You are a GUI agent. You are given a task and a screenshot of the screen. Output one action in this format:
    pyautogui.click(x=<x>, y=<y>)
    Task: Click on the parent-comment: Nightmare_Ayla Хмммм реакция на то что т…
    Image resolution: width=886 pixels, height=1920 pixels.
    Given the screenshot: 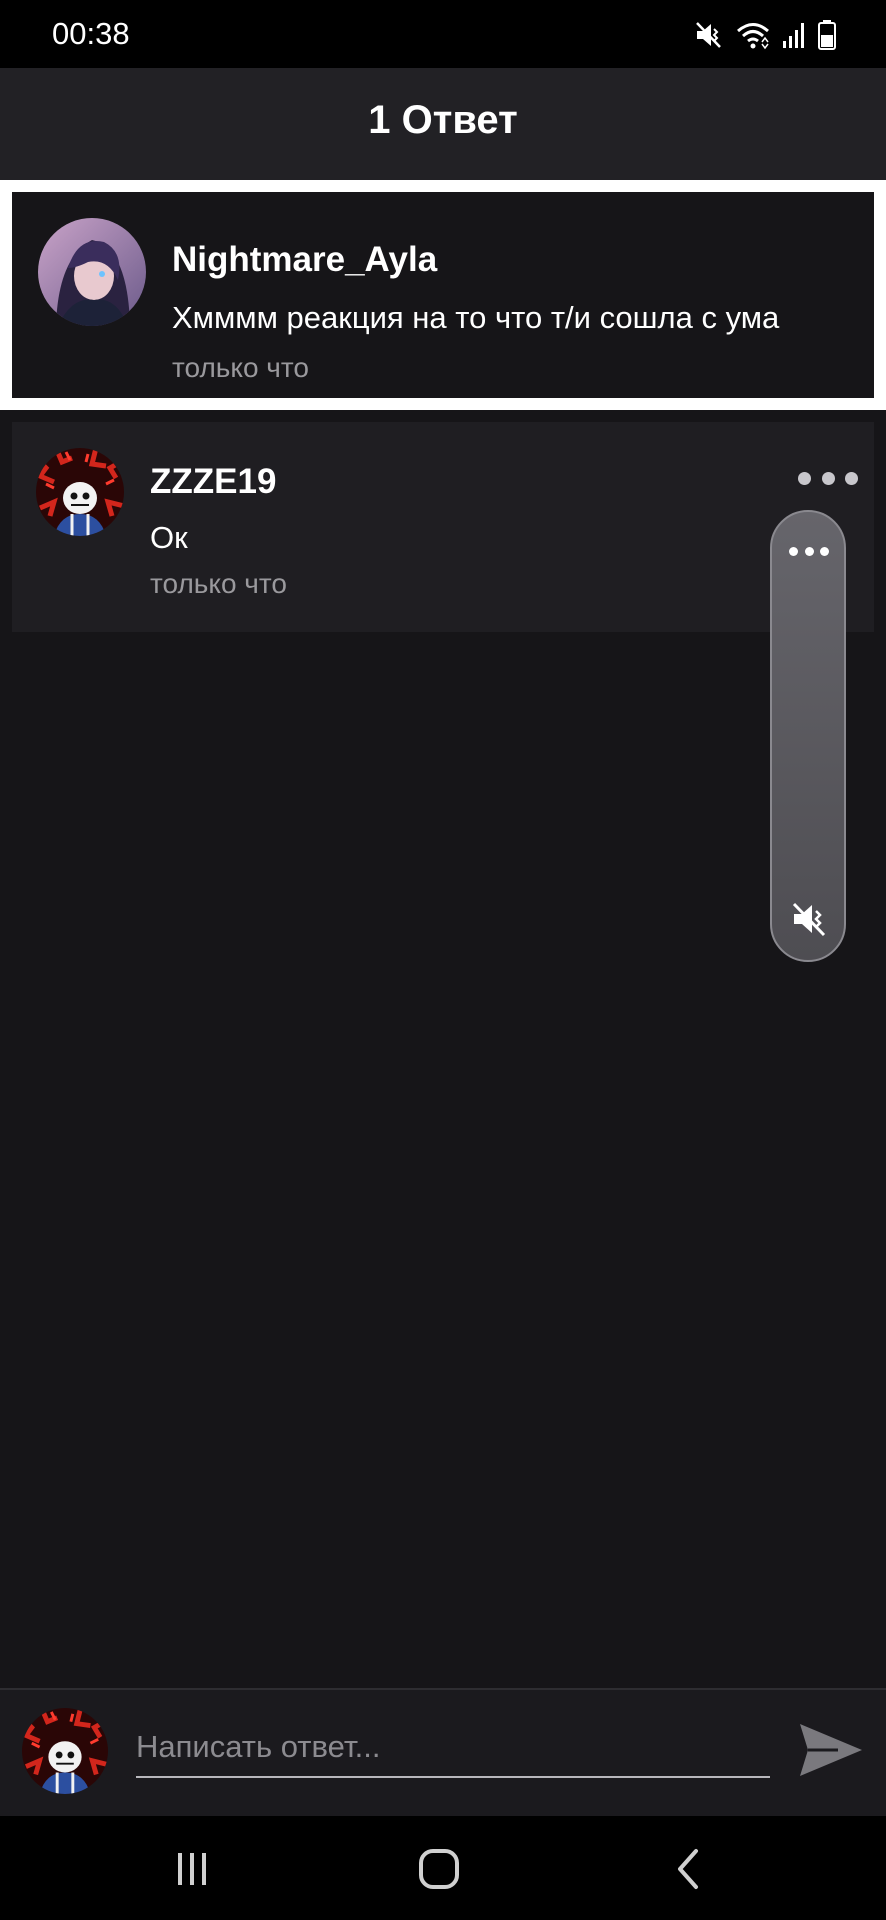 What is the action you would take?
    pyautogui.click(x=443, y=295)
    